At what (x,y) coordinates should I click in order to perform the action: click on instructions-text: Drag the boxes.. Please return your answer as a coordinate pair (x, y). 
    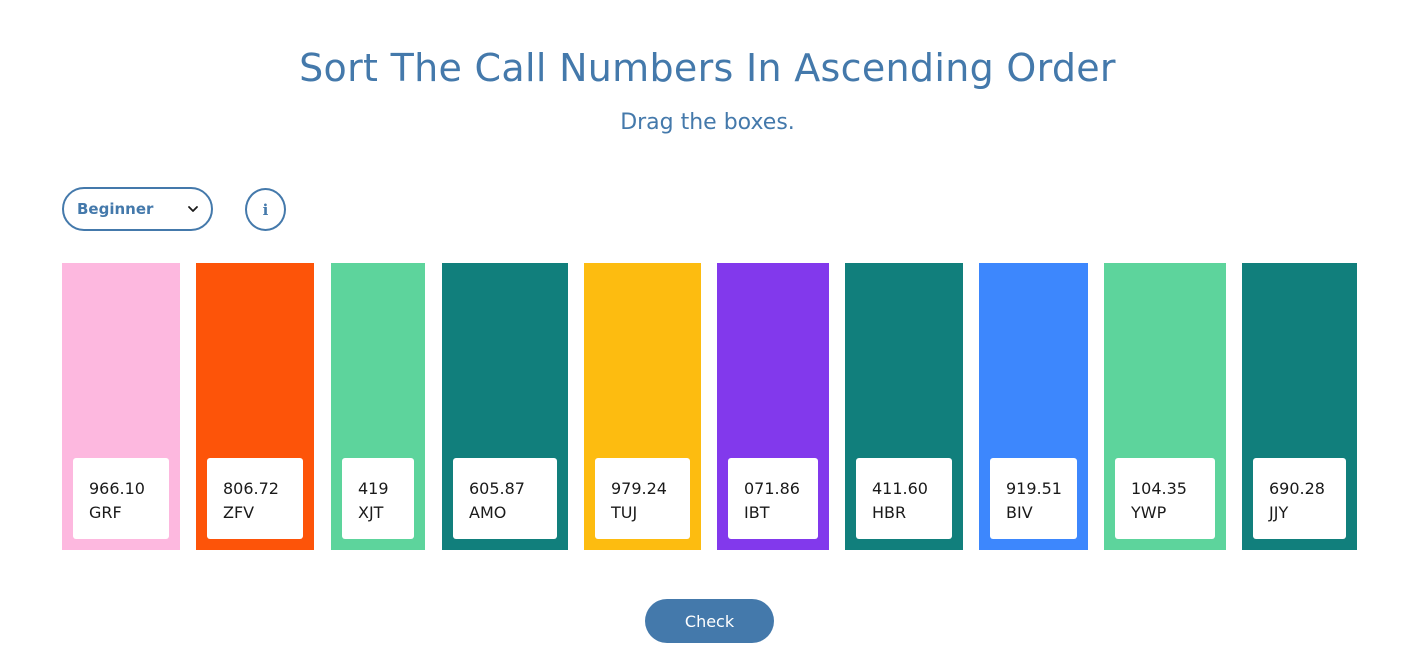
    Looking at the image, I should click on (707, 122).